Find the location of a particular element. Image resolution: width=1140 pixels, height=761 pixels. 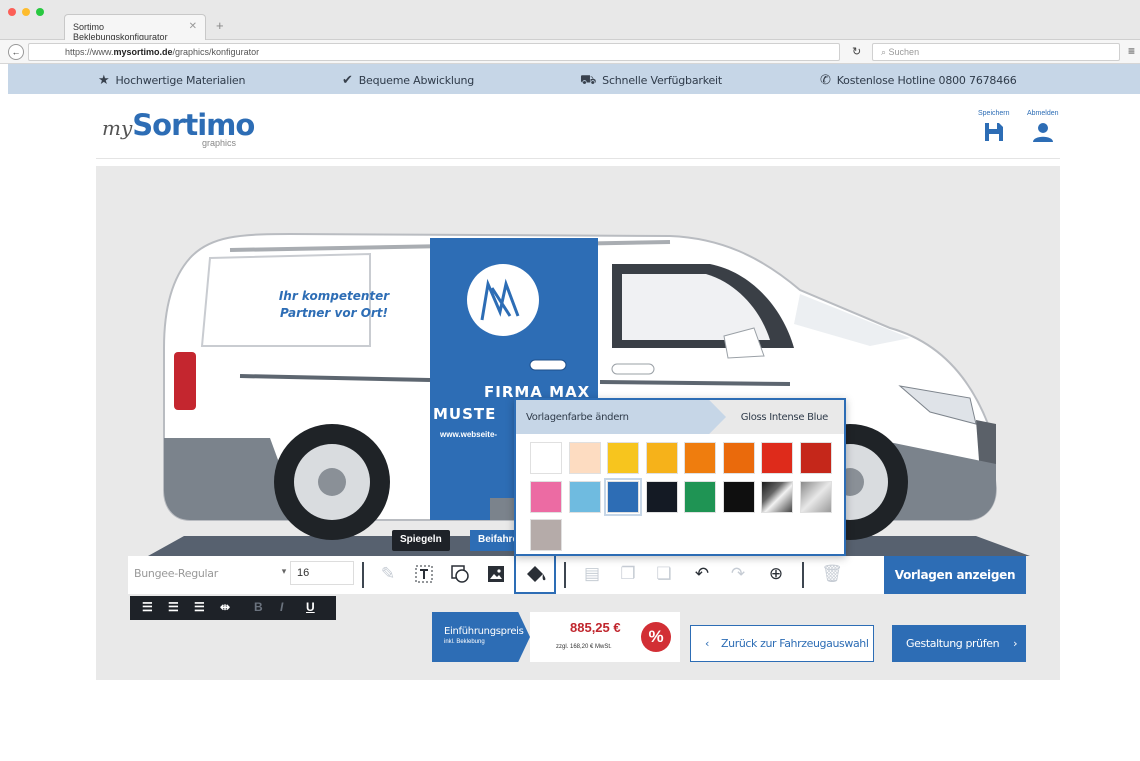

bold-icon: B is located at coordinates (258, 607).